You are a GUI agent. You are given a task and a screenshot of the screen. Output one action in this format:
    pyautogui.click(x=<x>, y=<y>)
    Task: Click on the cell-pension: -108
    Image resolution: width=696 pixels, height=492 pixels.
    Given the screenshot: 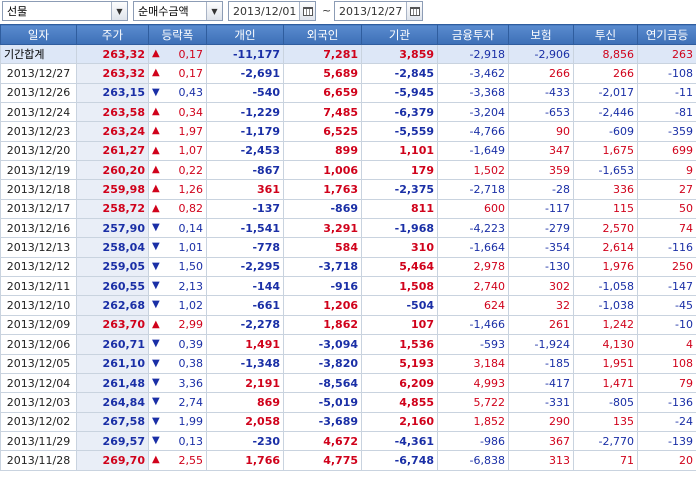 What is the action you would take?
    pyautogui.click(x=666, y=73)
    